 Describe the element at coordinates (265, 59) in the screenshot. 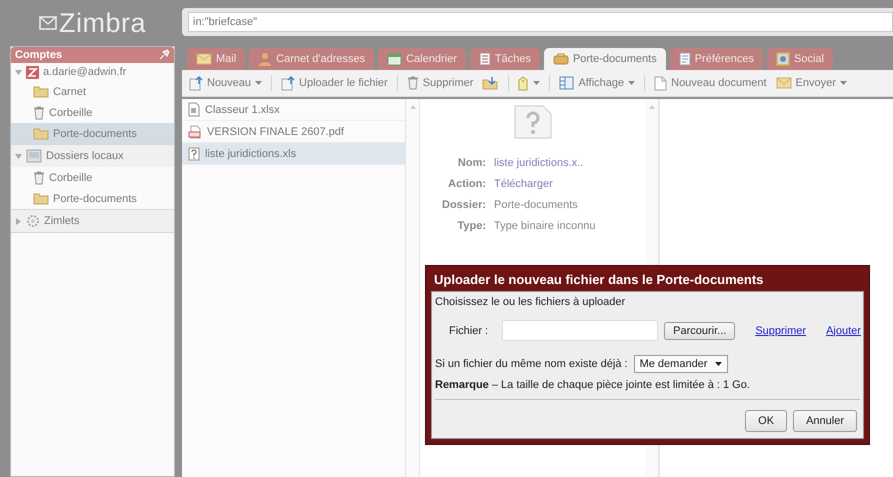

I see `person-icon` at that location.